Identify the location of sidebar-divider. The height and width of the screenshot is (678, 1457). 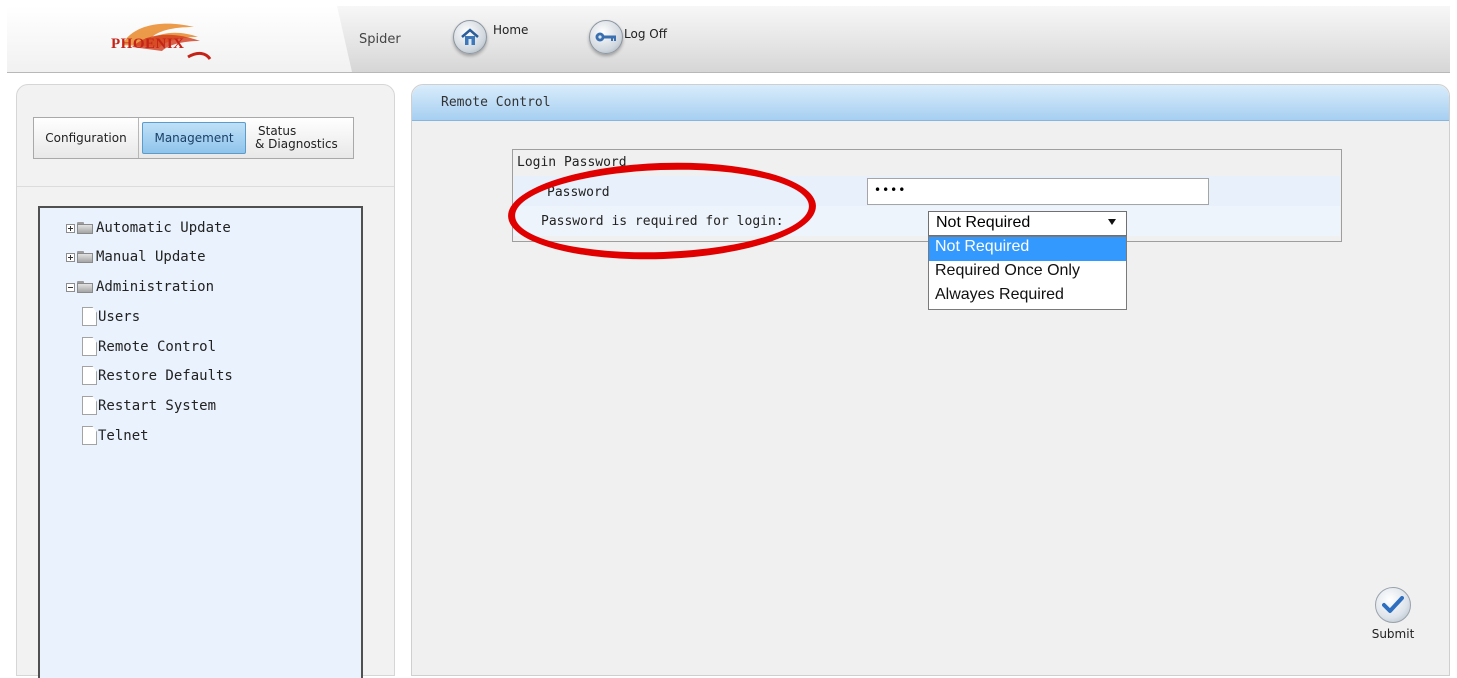
(205, 186).